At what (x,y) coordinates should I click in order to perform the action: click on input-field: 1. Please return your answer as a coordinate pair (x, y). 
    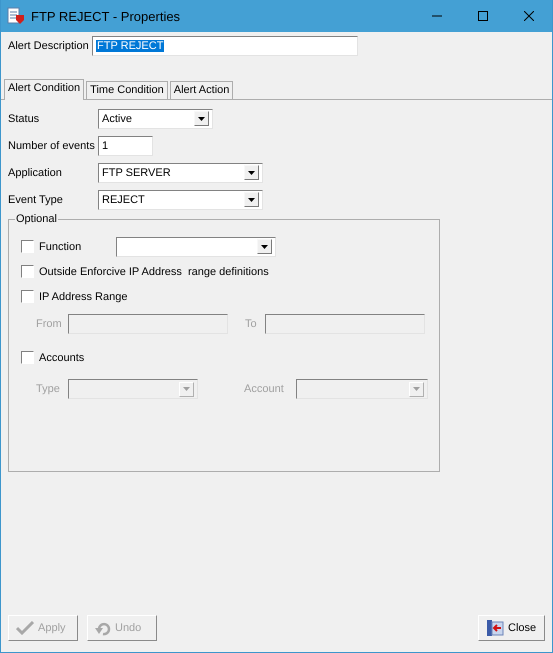
    Looking at the image, I should click on (125, 146).